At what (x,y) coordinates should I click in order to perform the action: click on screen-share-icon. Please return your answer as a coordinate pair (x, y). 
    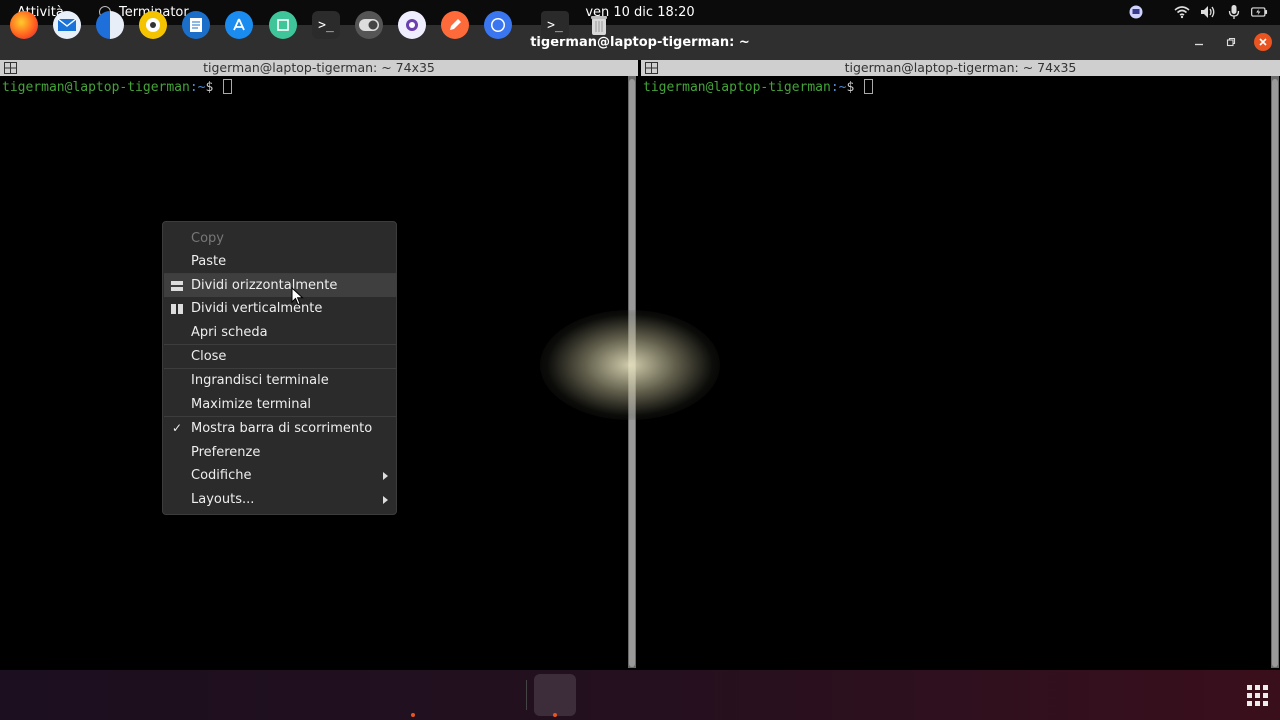
    Looking at the image, I should click on (1135, 11).